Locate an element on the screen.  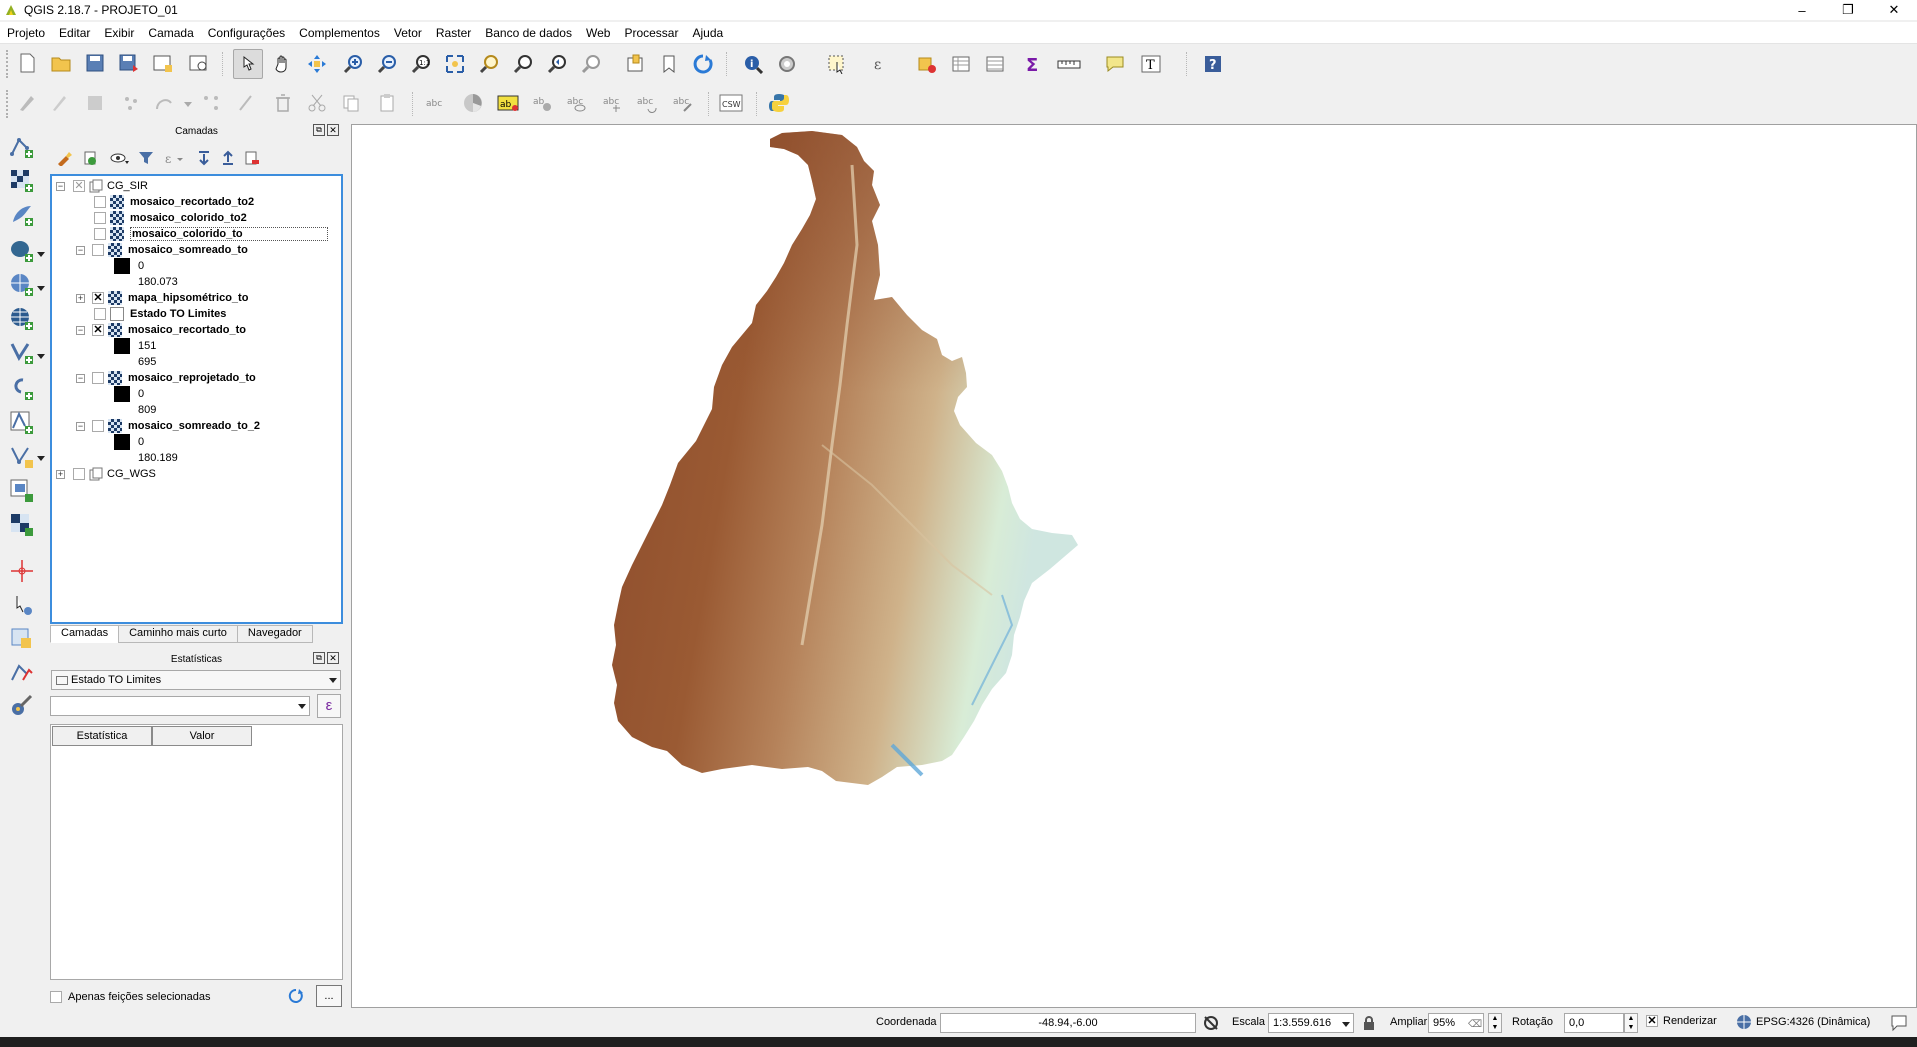
crs-globe-icon is located at coordinates (1744, 1023).